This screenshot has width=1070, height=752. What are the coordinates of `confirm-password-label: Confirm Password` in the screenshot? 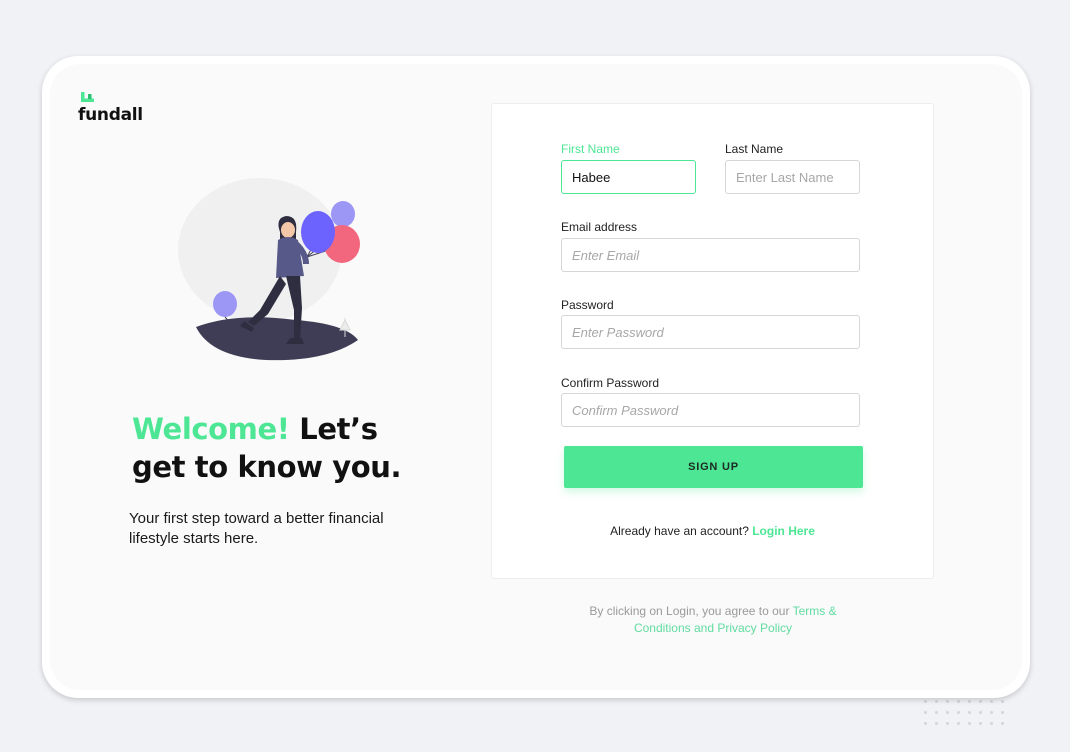 It's located at (610, 383).